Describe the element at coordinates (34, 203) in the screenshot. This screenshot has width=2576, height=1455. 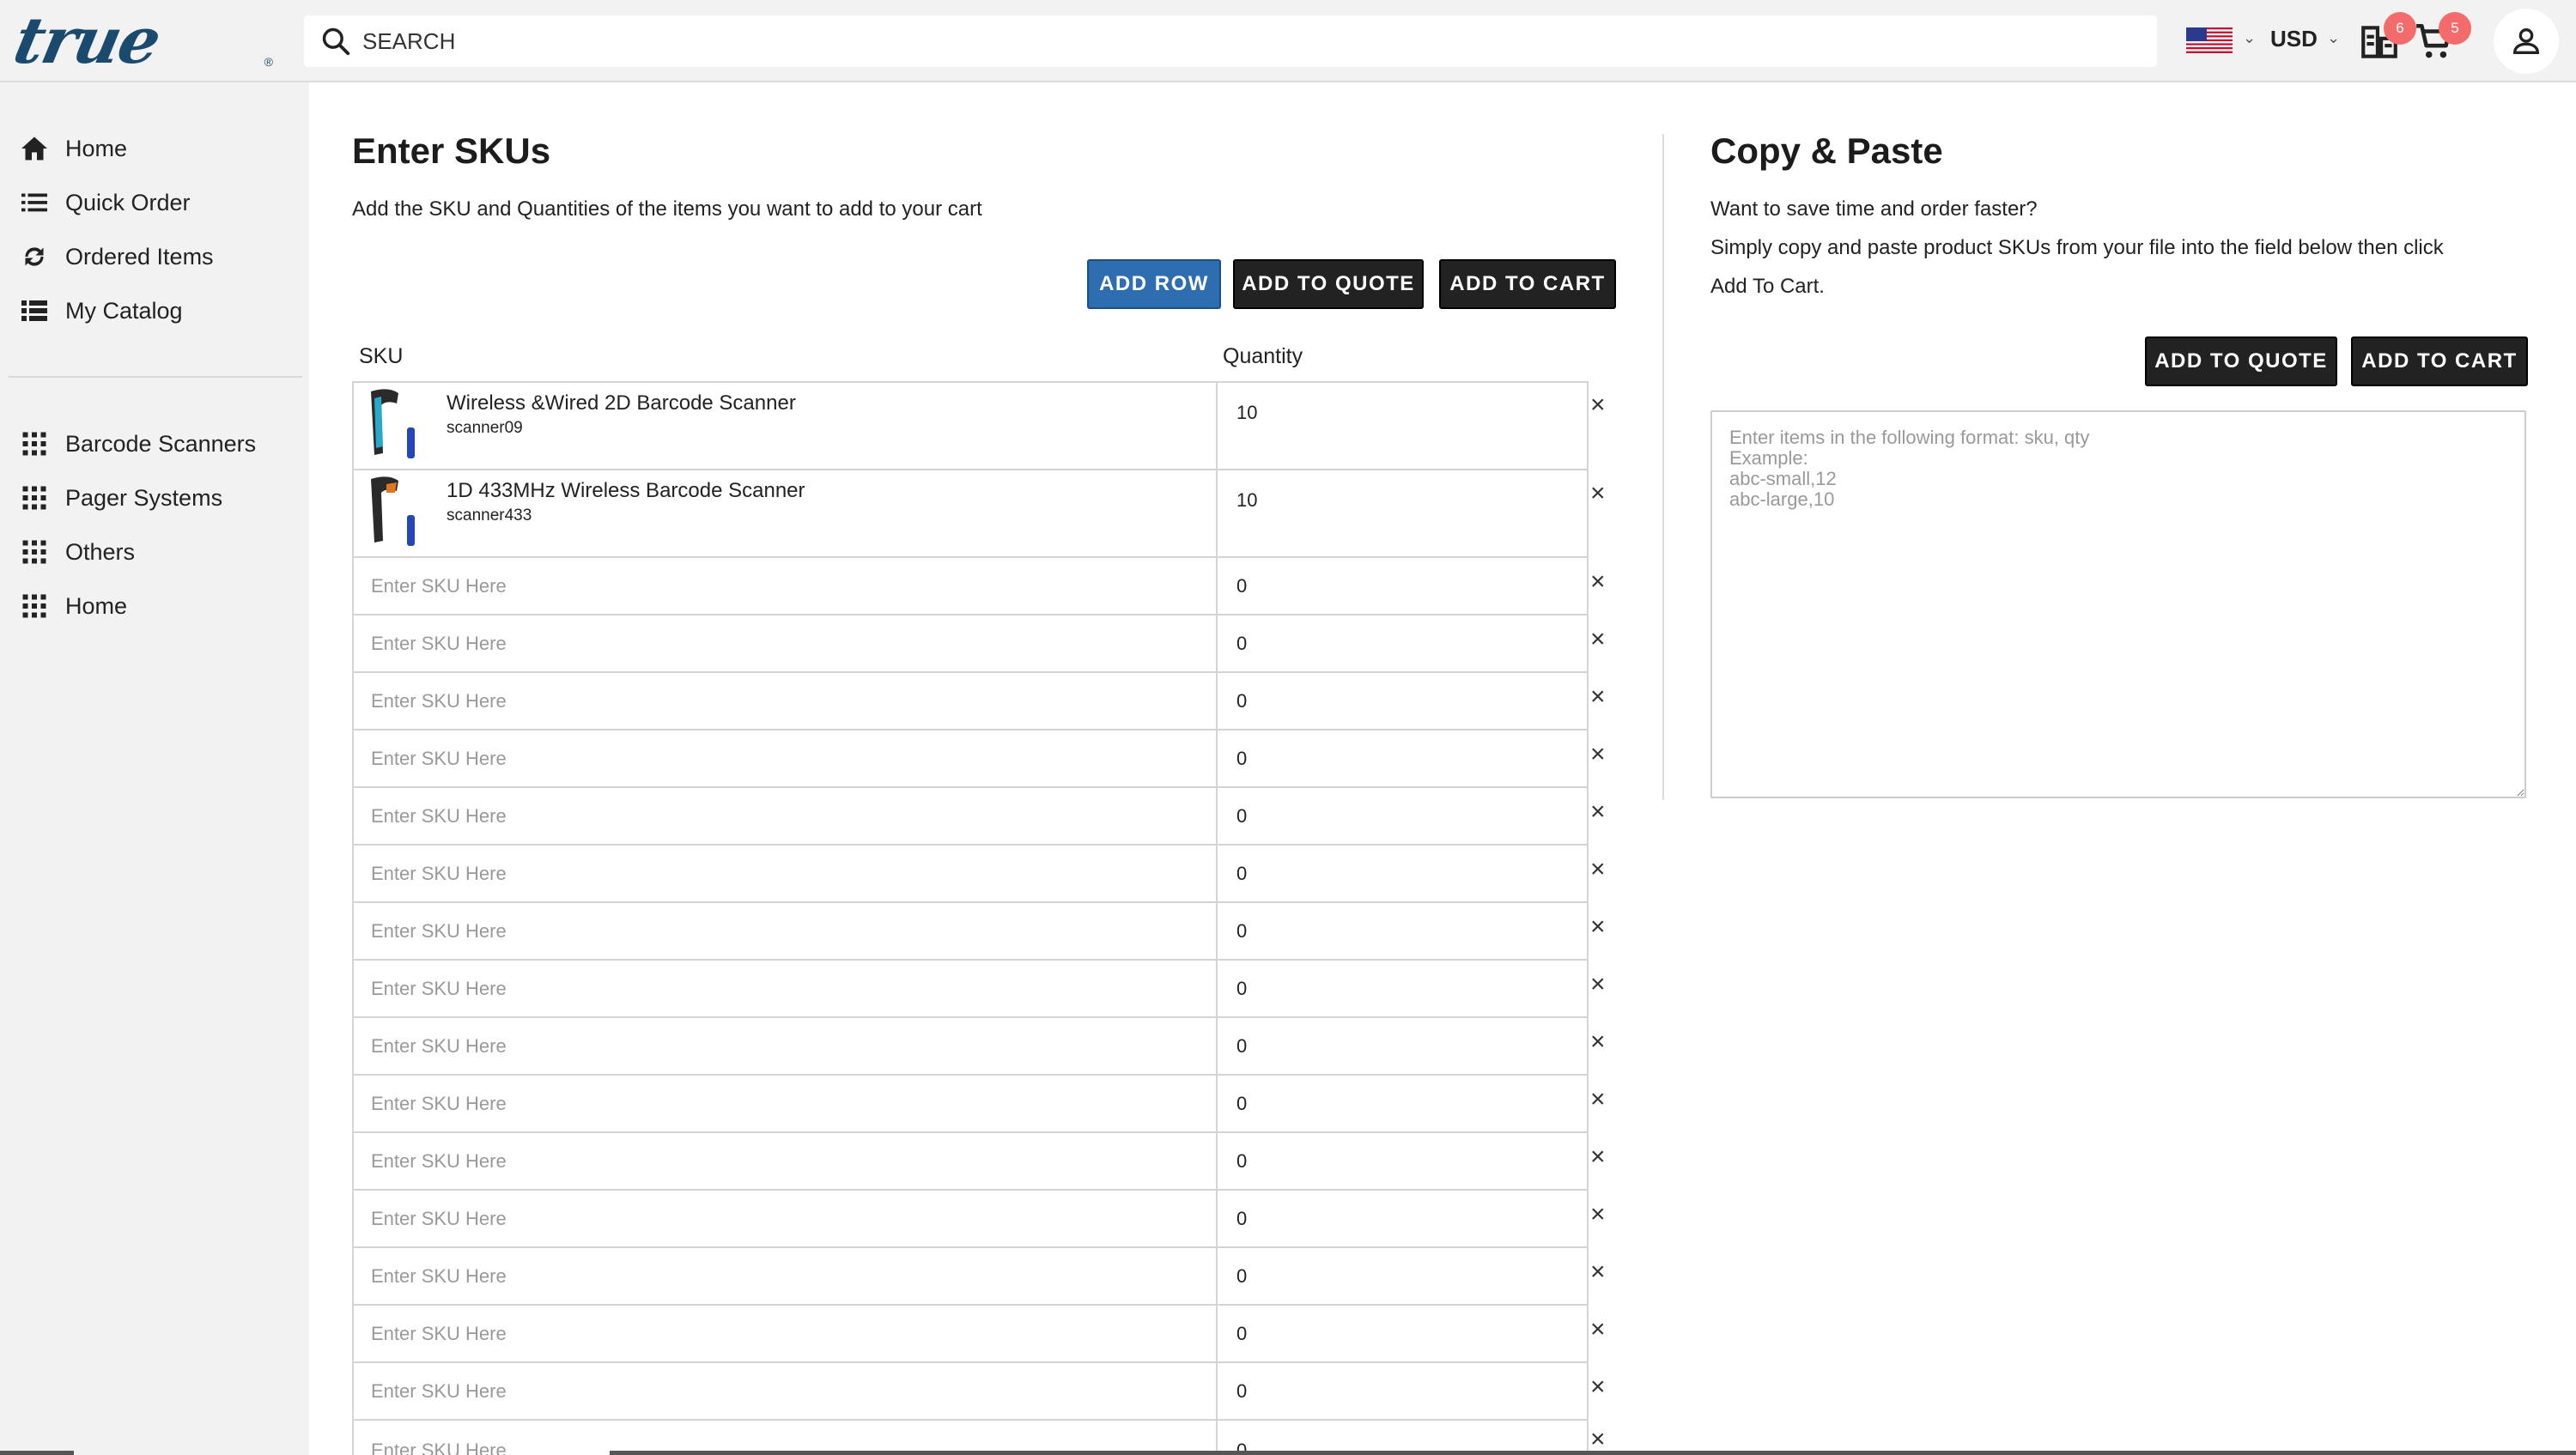
I see `list-icon` at that location.